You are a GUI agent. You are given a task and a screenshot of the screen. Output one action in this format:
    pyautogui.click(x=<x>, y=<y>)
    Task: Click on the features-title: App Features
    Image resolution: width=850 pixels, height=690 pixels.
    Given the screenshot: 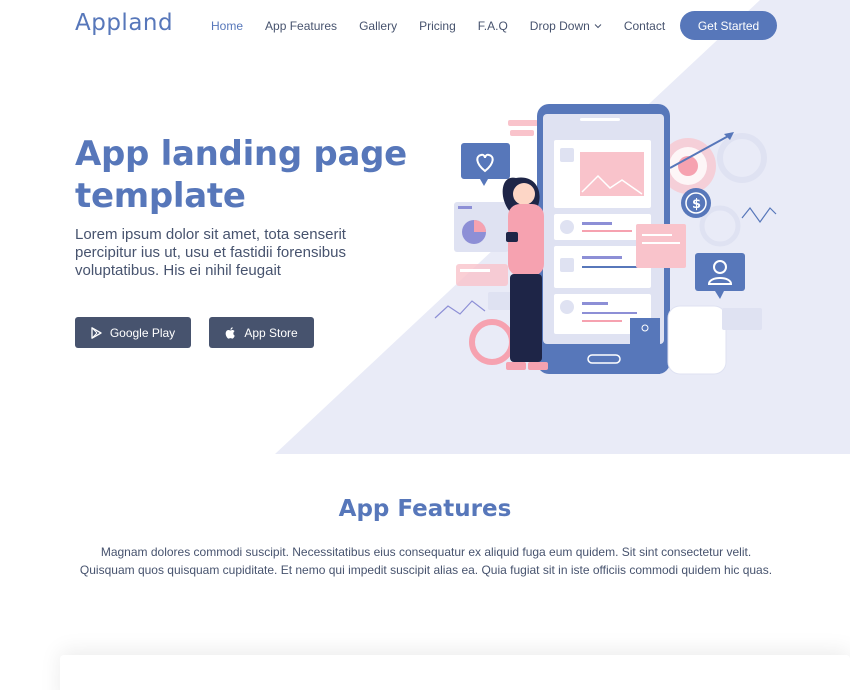 What is the action you would take?
    pyautogui.click(x=425, y=509)
    